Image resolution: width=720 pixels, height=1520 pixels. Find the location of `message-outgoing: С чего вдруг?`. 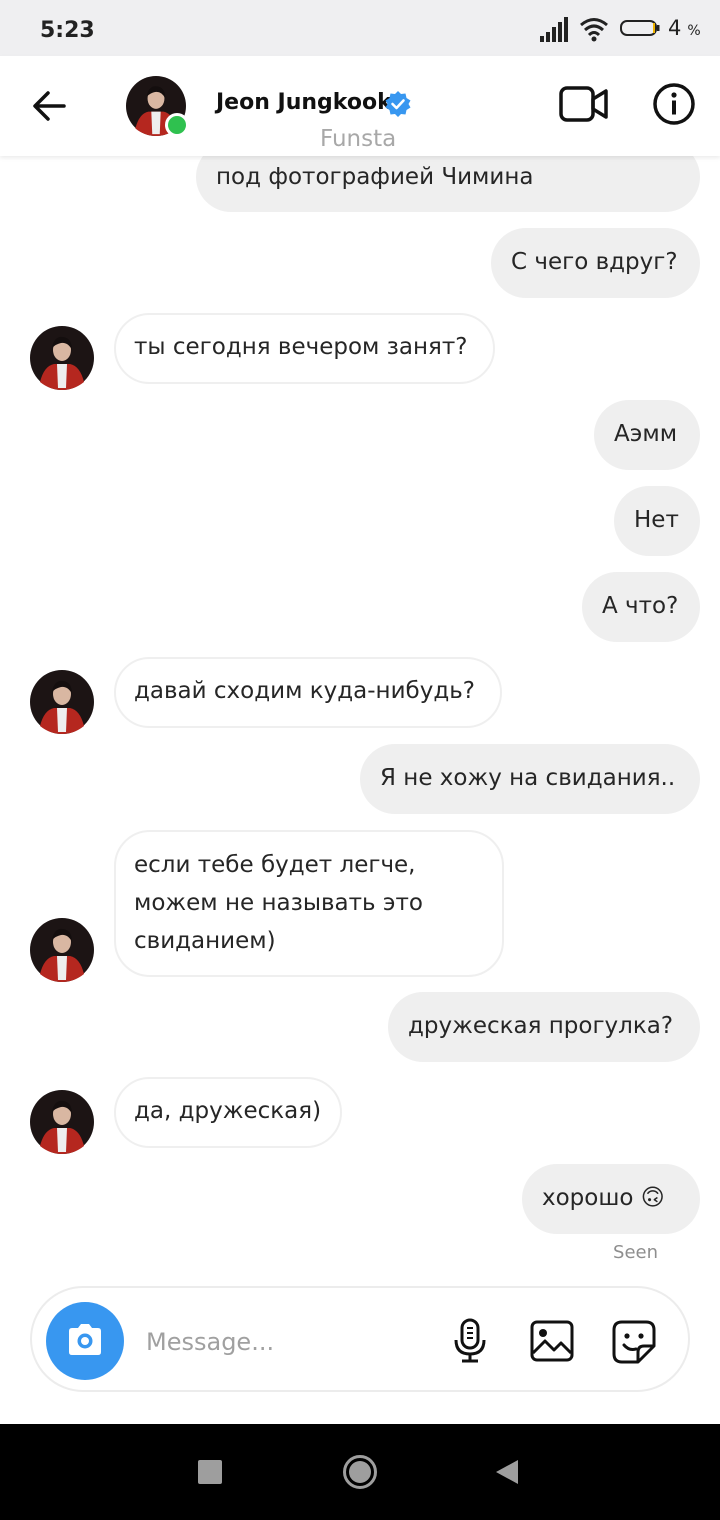

message-outgoing: С чего вдруг? is located at coordinates (595, 263).